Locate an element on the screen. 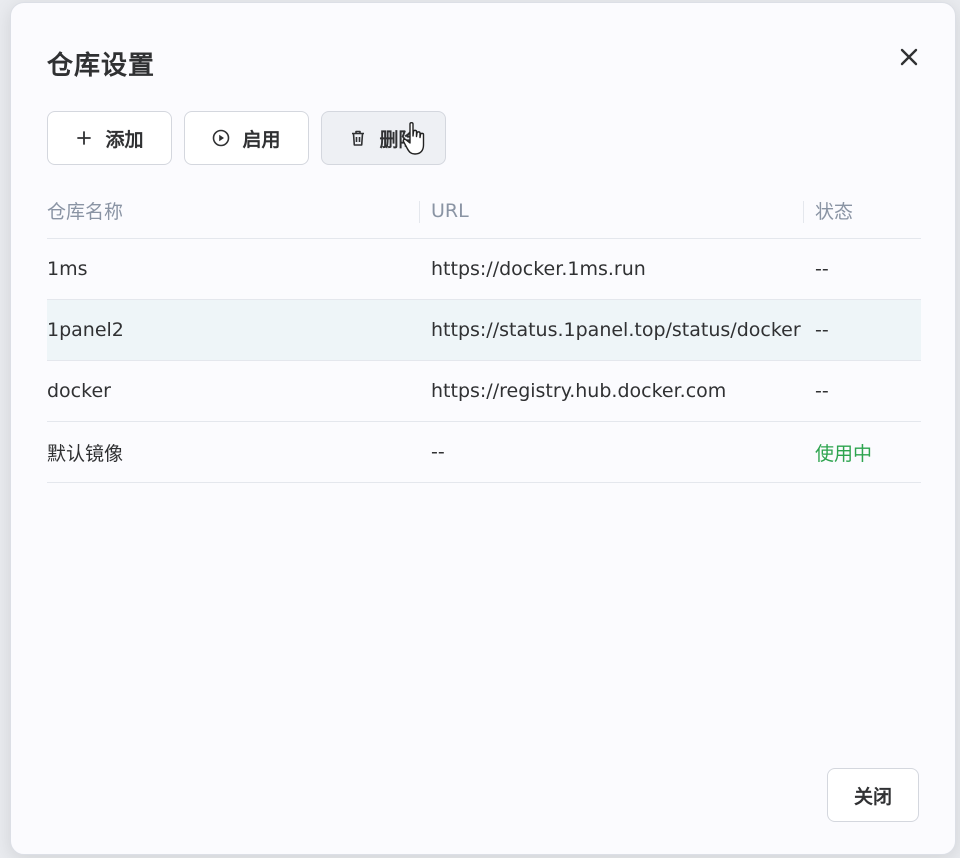  table-header: 仓库名称 URL 状态 is located at coordinates (484, 211).